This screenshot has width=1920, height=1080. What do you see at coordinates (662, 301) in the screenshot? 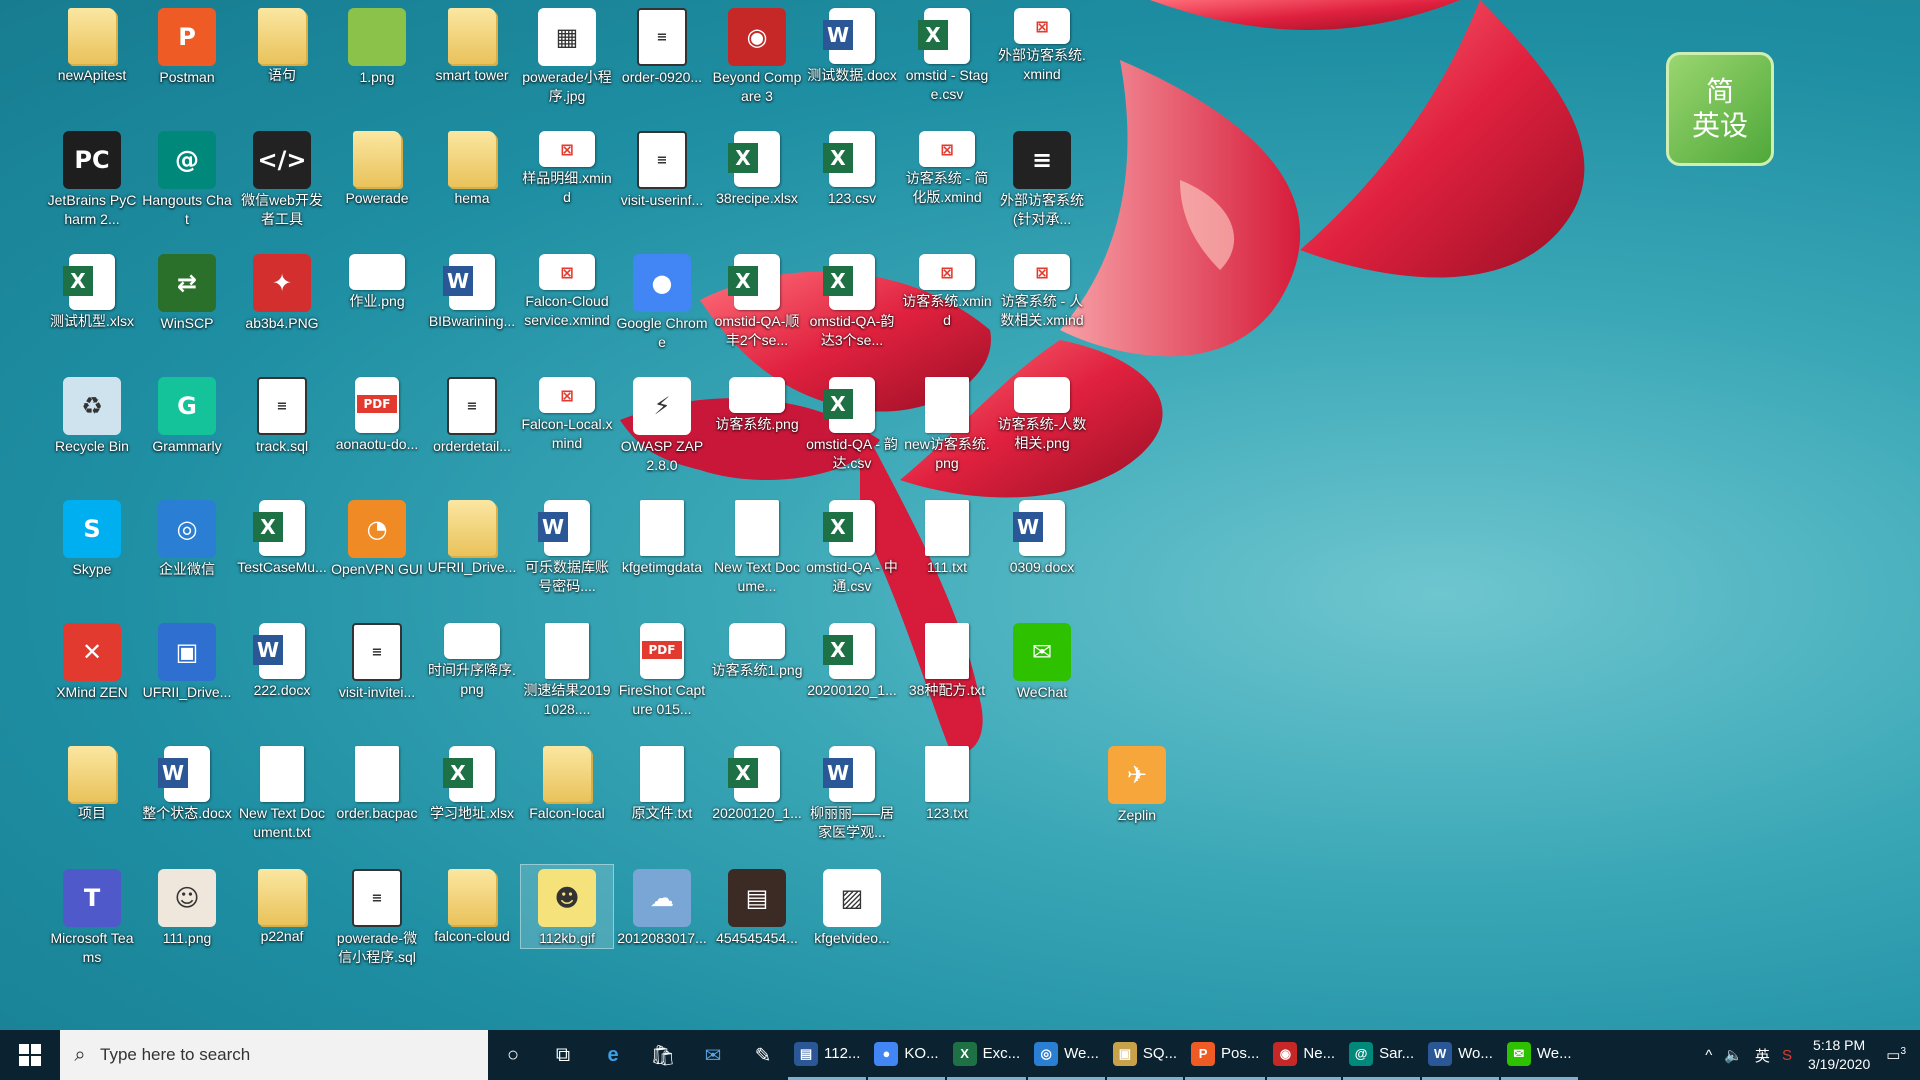
I see `desktop-icon: ● Google Chrome` at bounding box center [662, 301].